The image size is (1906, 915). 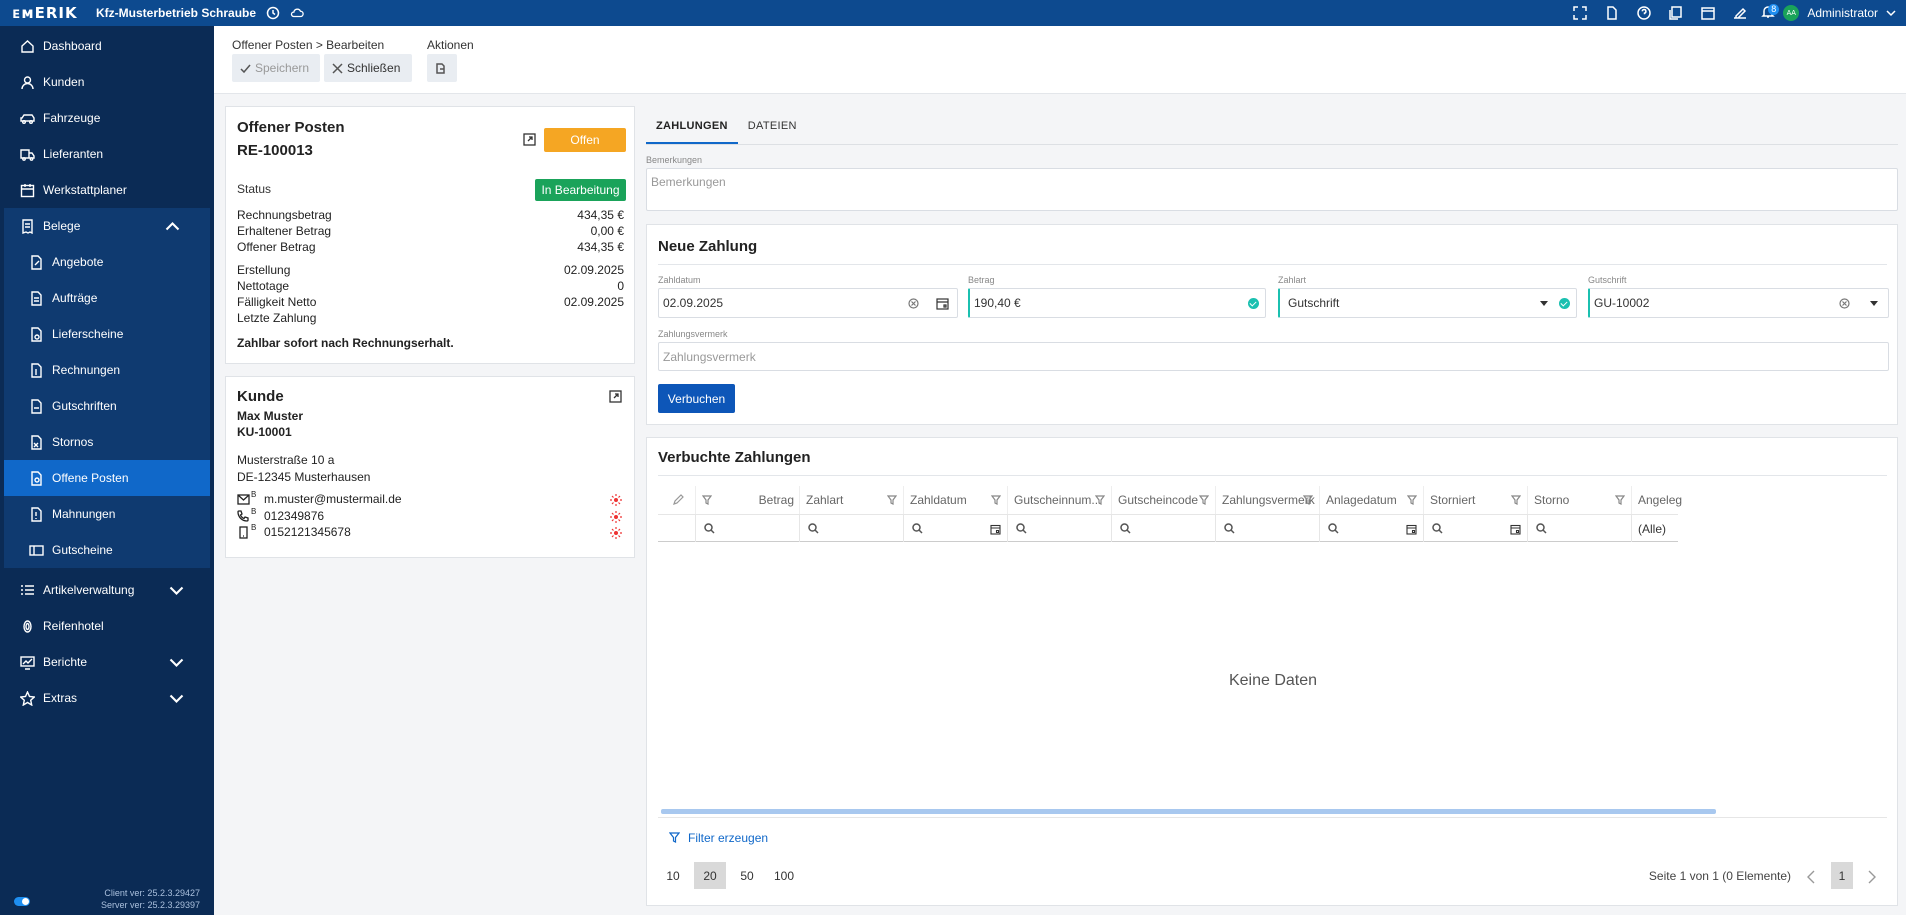 I want to click on filter-cell-gutscheincode, so click(x=1163, y=528).